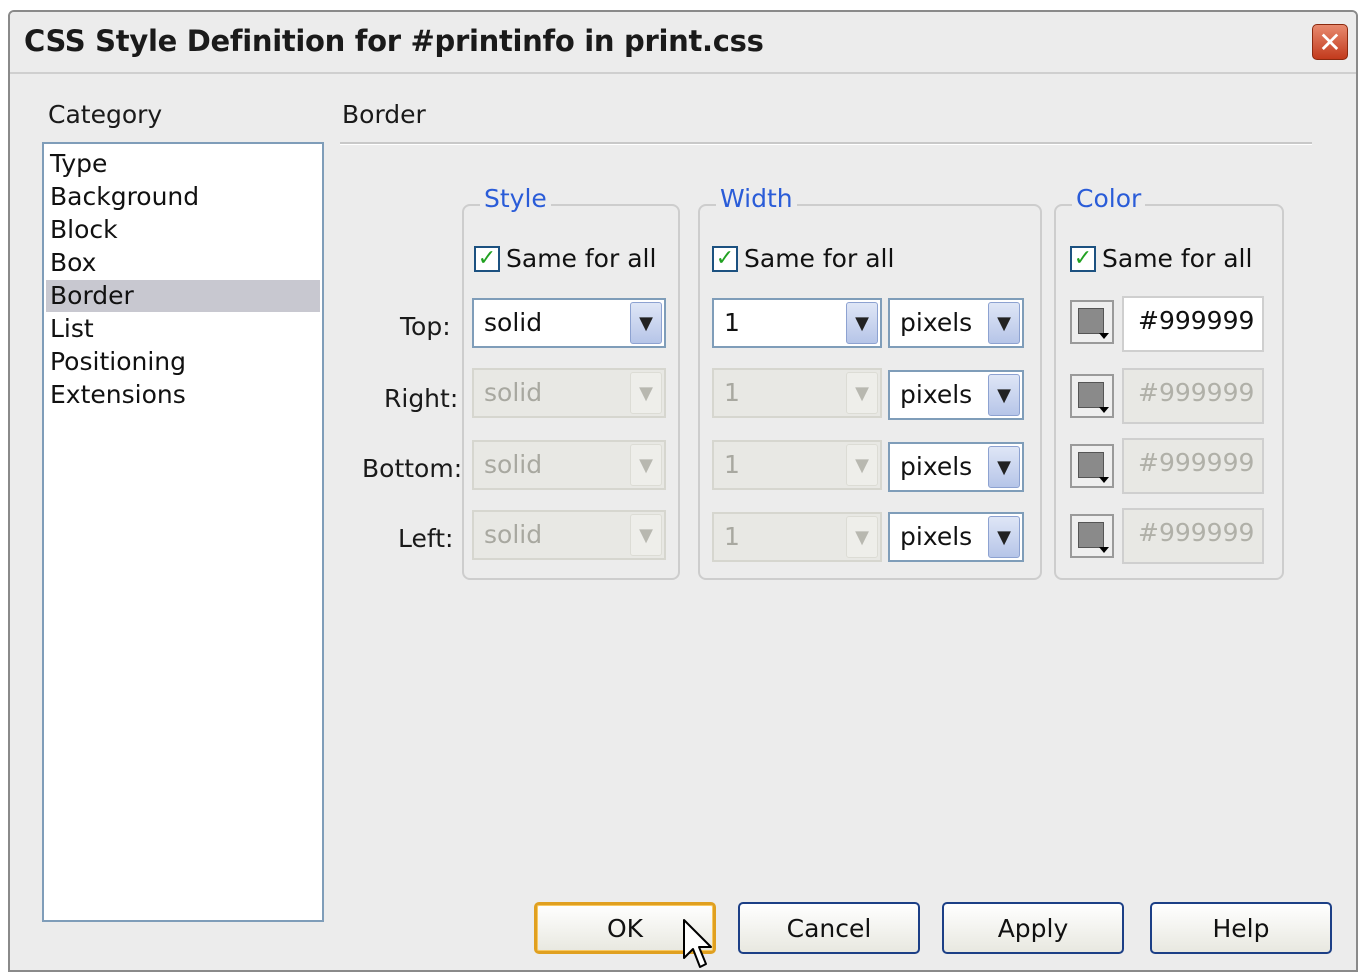 The width and height of the screenshot is (1364, 977). What do you see at coordinates (183, 263) in the screenshot?
I see `category-item-box: Box` at bounding box center [183, 263].